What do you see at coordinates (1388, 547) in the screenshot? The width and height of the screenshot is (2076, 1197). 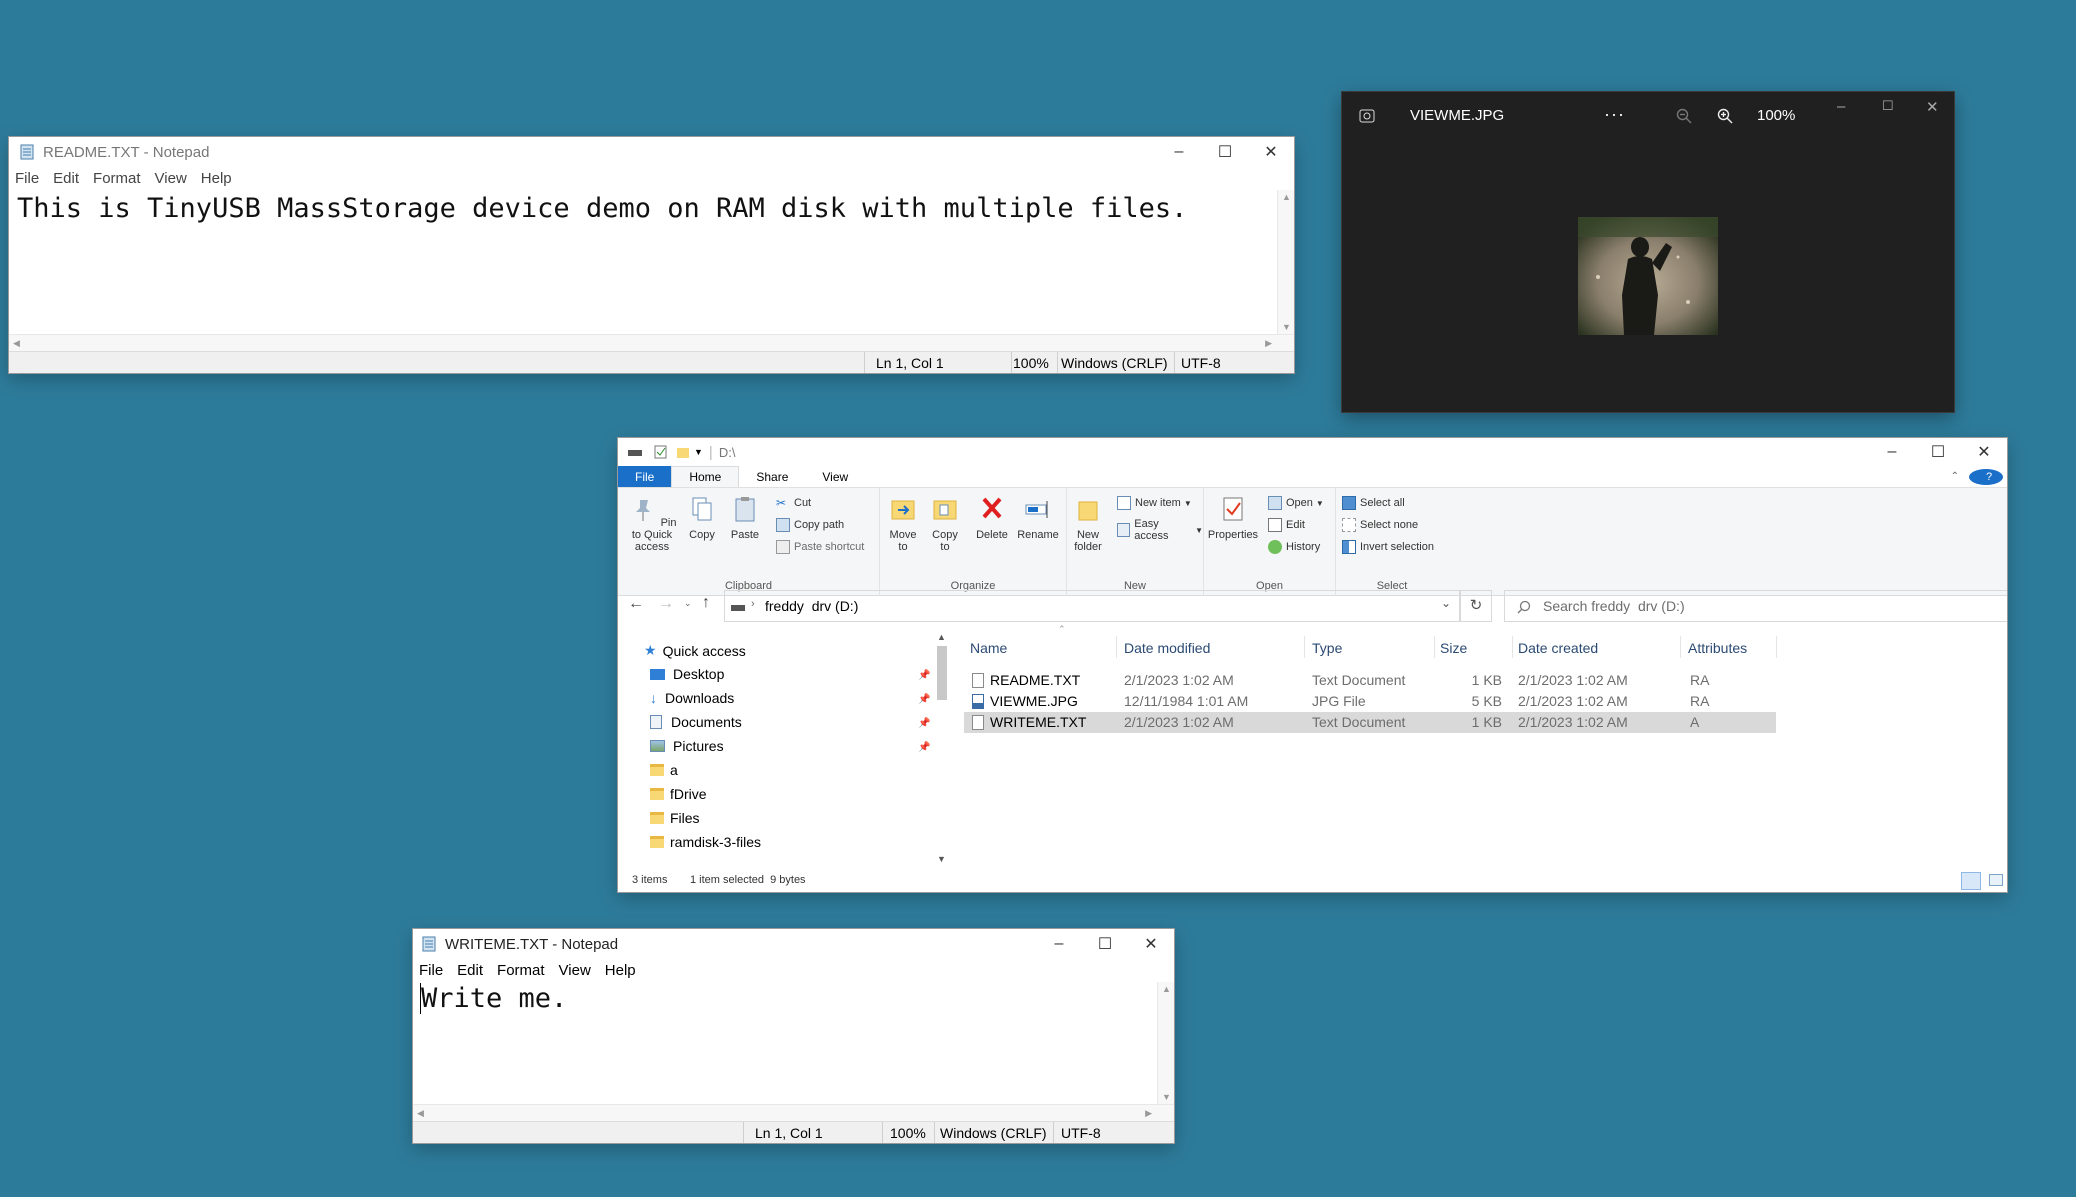 I see `invert-selection-button: Invert selection` at bounding box center [1388, 547].